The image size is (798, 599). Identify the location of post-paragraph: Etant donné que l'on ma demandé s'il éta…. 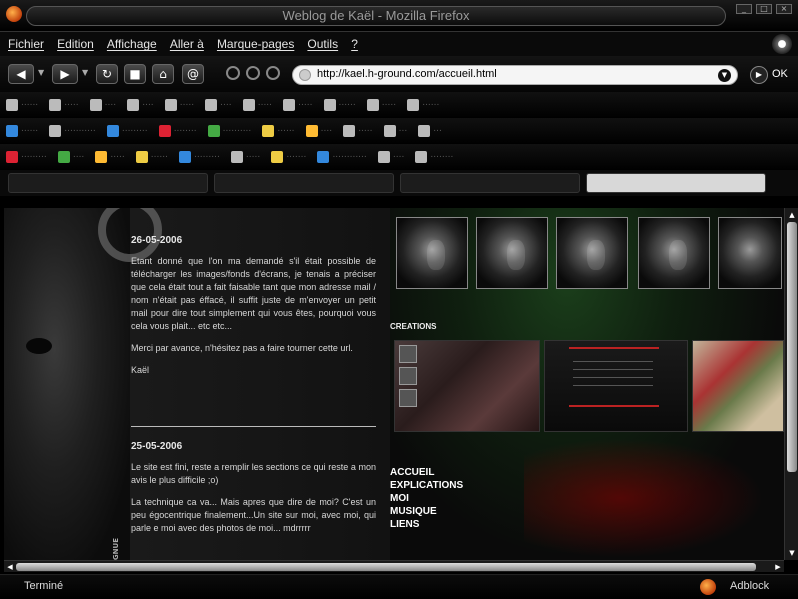
(253, 293).